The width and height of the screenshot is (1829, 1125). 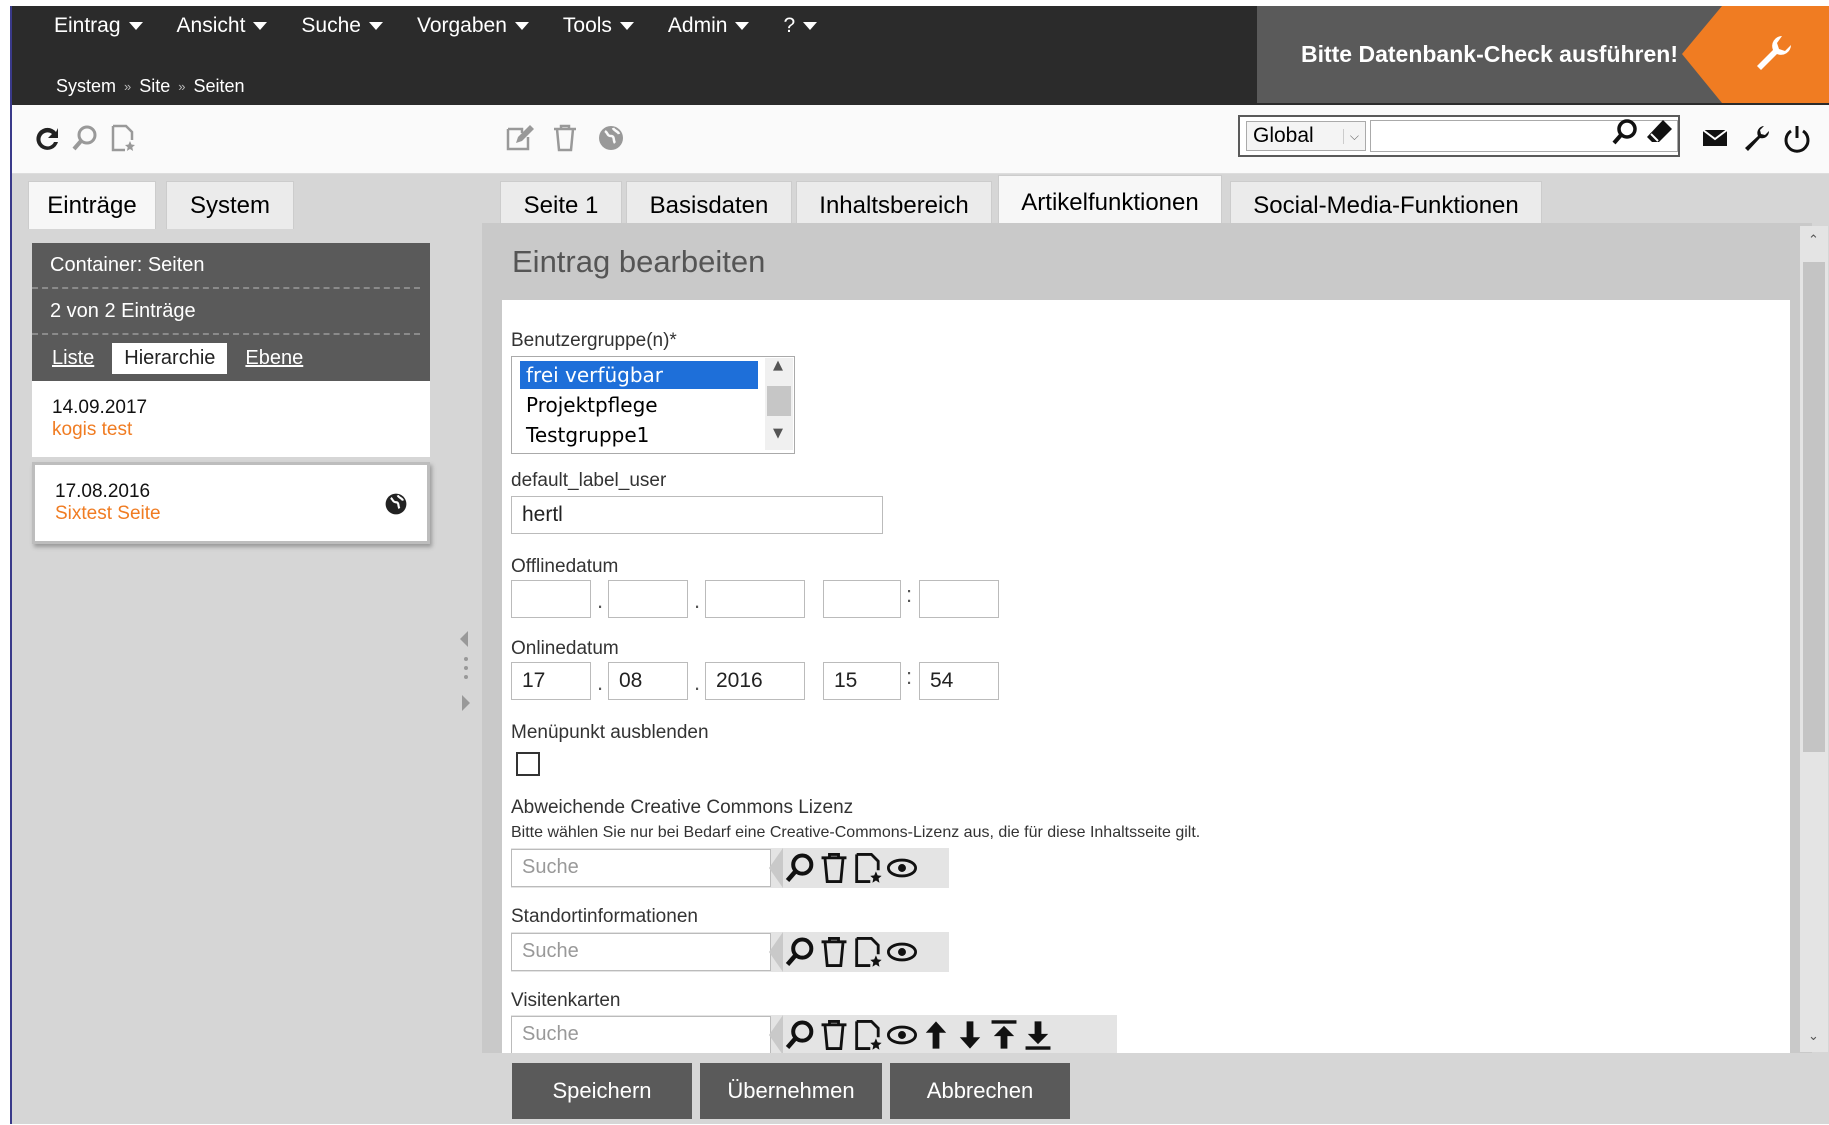 I want to click on refresh-icon, so click(x=47, y=138).